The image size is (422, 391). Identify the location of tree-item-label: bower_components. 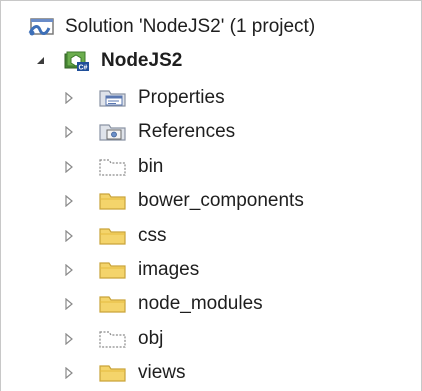
(221, 201).